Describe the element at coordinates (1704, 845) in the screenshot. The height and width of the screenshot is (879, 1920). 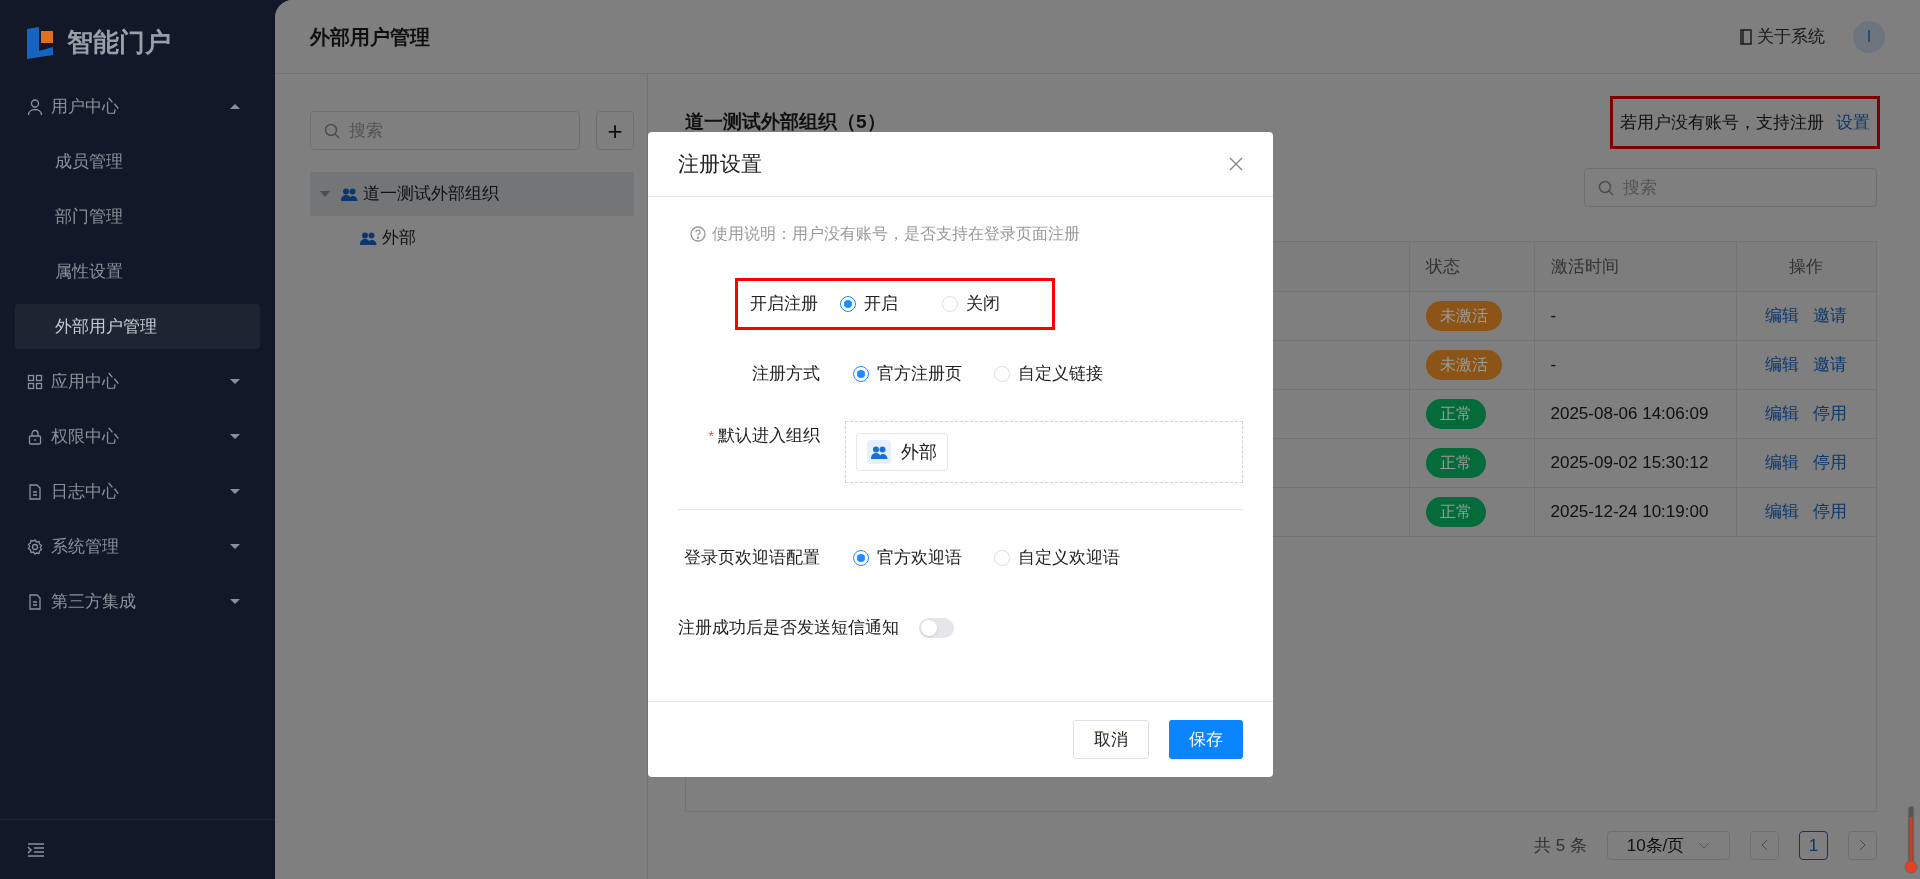
I see `chevron-down-icon` at that location.